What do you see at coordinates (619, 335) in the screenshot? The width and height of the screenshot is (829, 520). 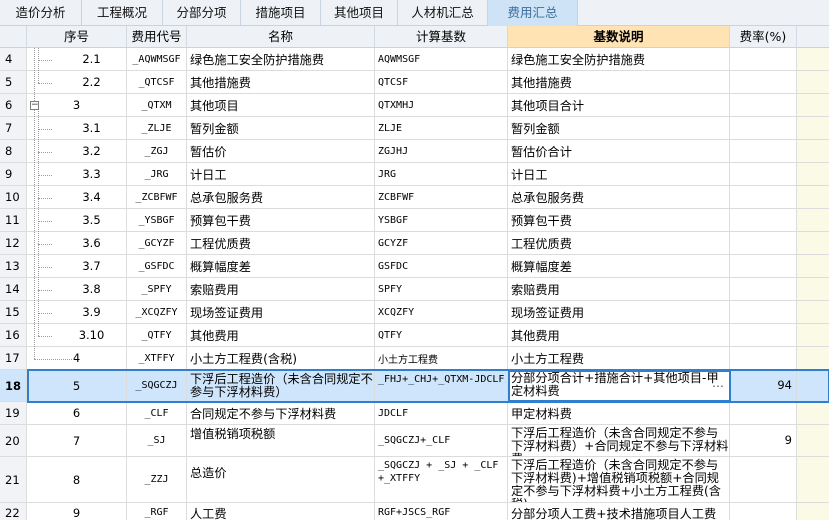 I see `cell-desc: 其他费用` at bounding box center [619, 335].